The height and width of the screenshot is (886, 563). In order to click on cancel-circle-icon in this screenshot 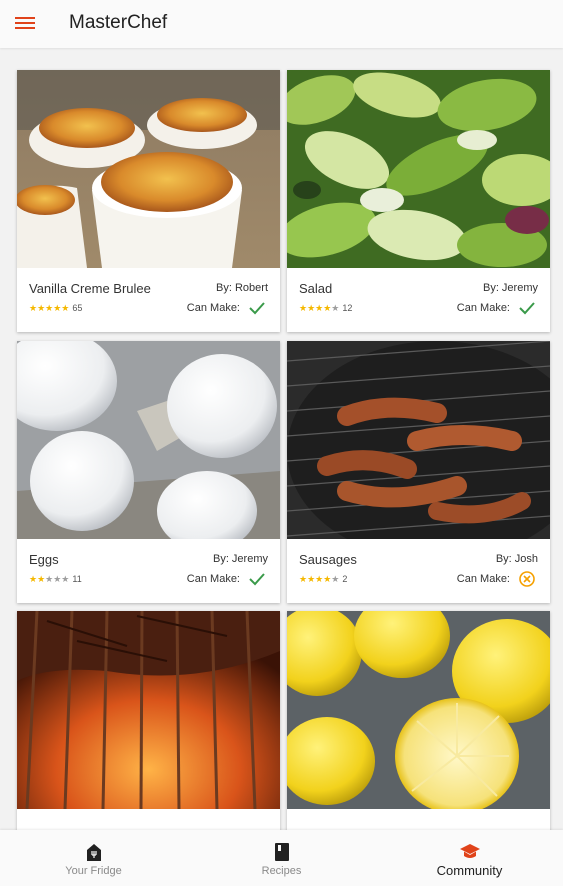, I will do `click(527, 579)`.